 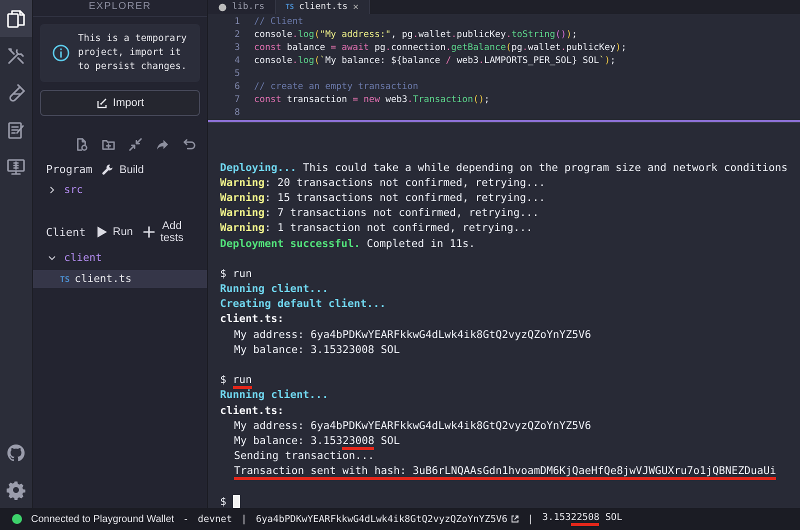 What do you see at coordinates (505, 471) in the screenshot?
I see `terminal-line: Transaction sent with hash: 3uB6rLNQAAsGdn1hvoamDM6KjQaeHfQe8jwVJWGUXru7o1jQBNEZDuaUi` at bounding box center [505, 471].